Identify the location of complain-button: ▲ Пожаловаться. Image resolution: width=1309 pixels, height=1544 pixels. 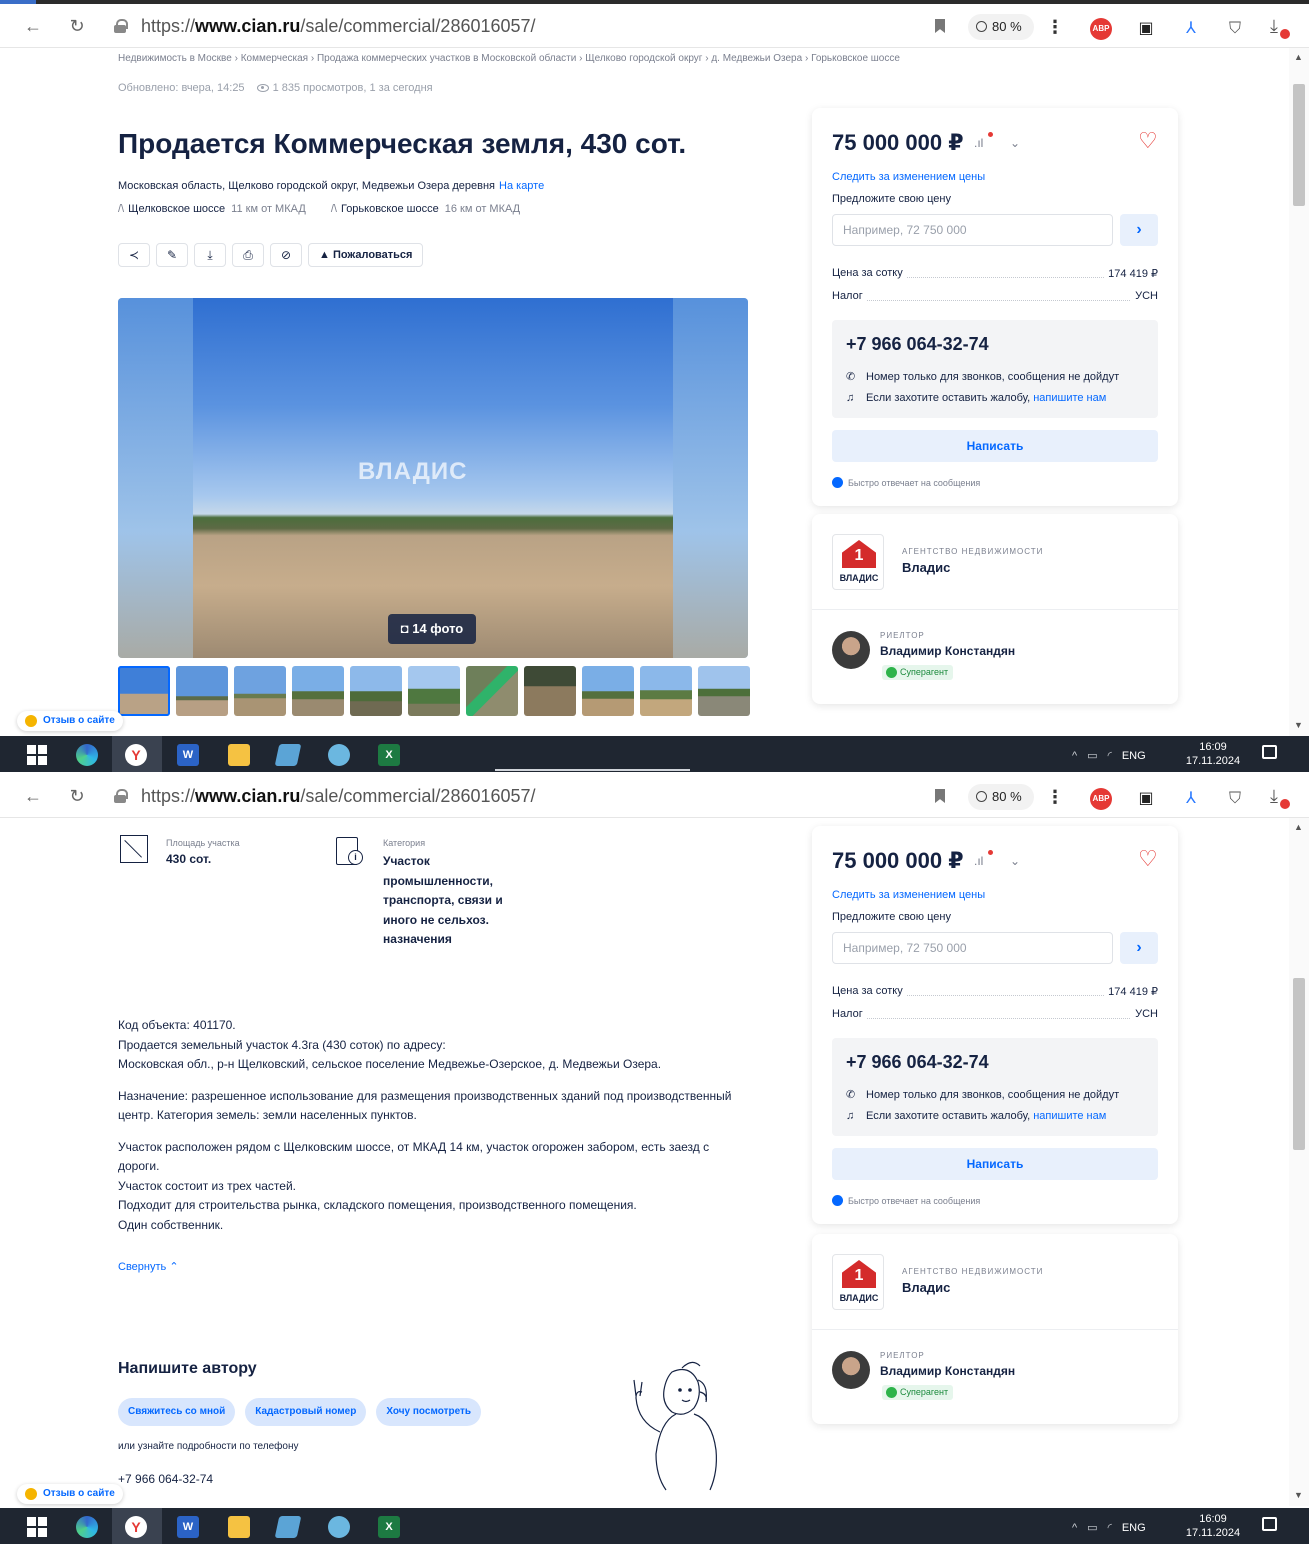
(366, 255).